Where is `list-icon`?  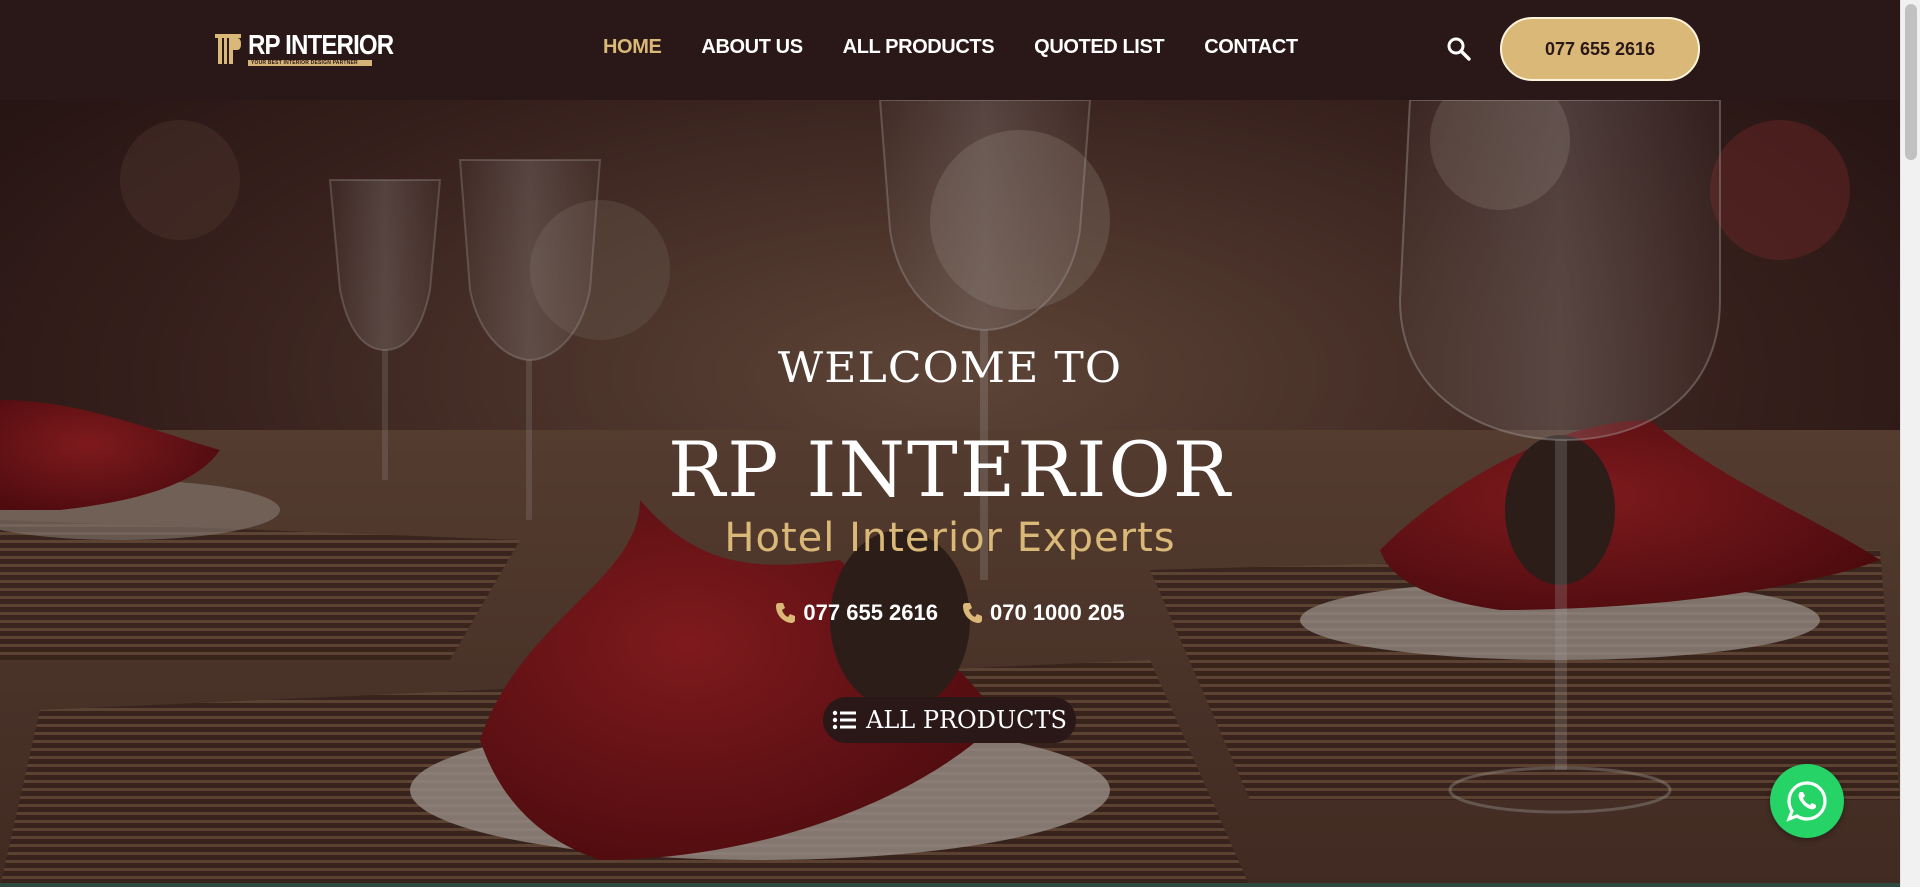
list-icon is located at coordinates (844, 720).